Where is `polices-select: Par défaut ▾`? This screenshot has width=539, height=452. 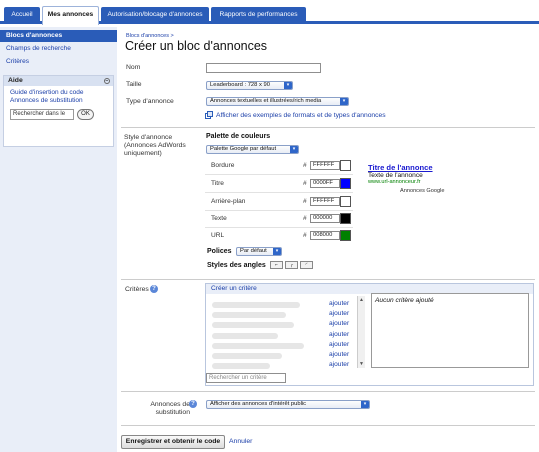 polices-select: Par défaut ▾ is located at coordinates (259, 251).